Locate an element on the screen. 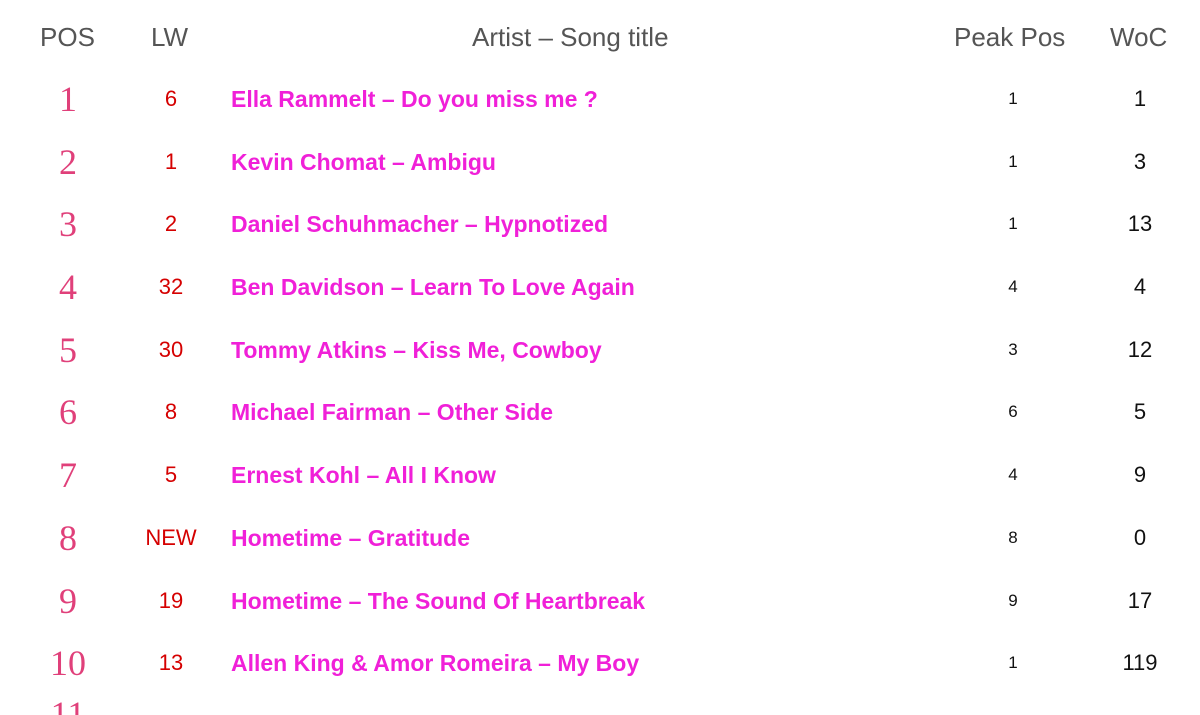 This screenshot has width=1200, height=715. last-week: 32 is located at coordinates (171, 287).